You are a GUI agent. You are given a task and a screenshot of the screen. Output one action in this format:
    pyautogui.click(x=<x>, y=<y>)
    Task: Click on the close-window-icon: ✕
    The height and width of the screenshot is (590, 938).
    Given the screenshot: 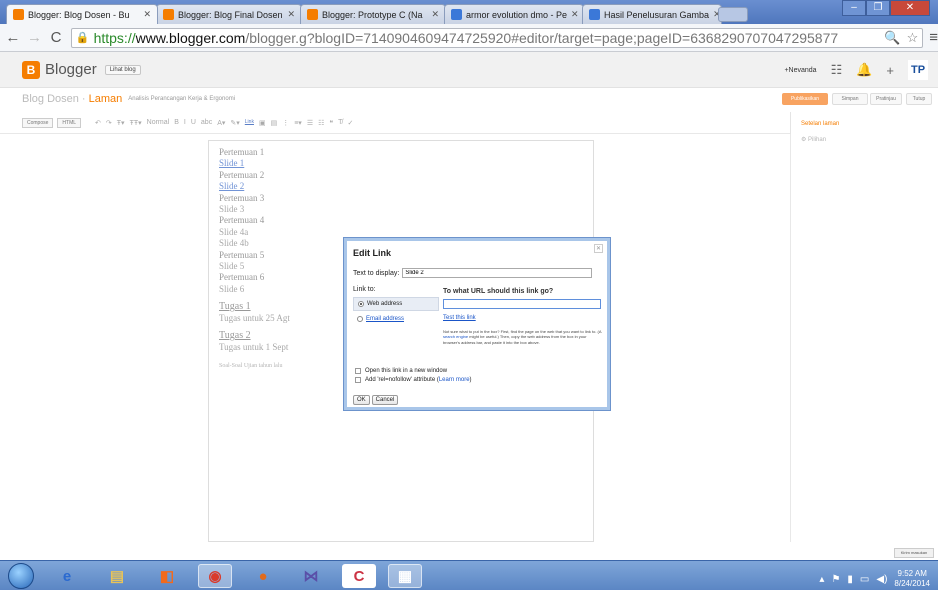 What is the action you would take?
    pyautogui.click(x=910, y=8)
    